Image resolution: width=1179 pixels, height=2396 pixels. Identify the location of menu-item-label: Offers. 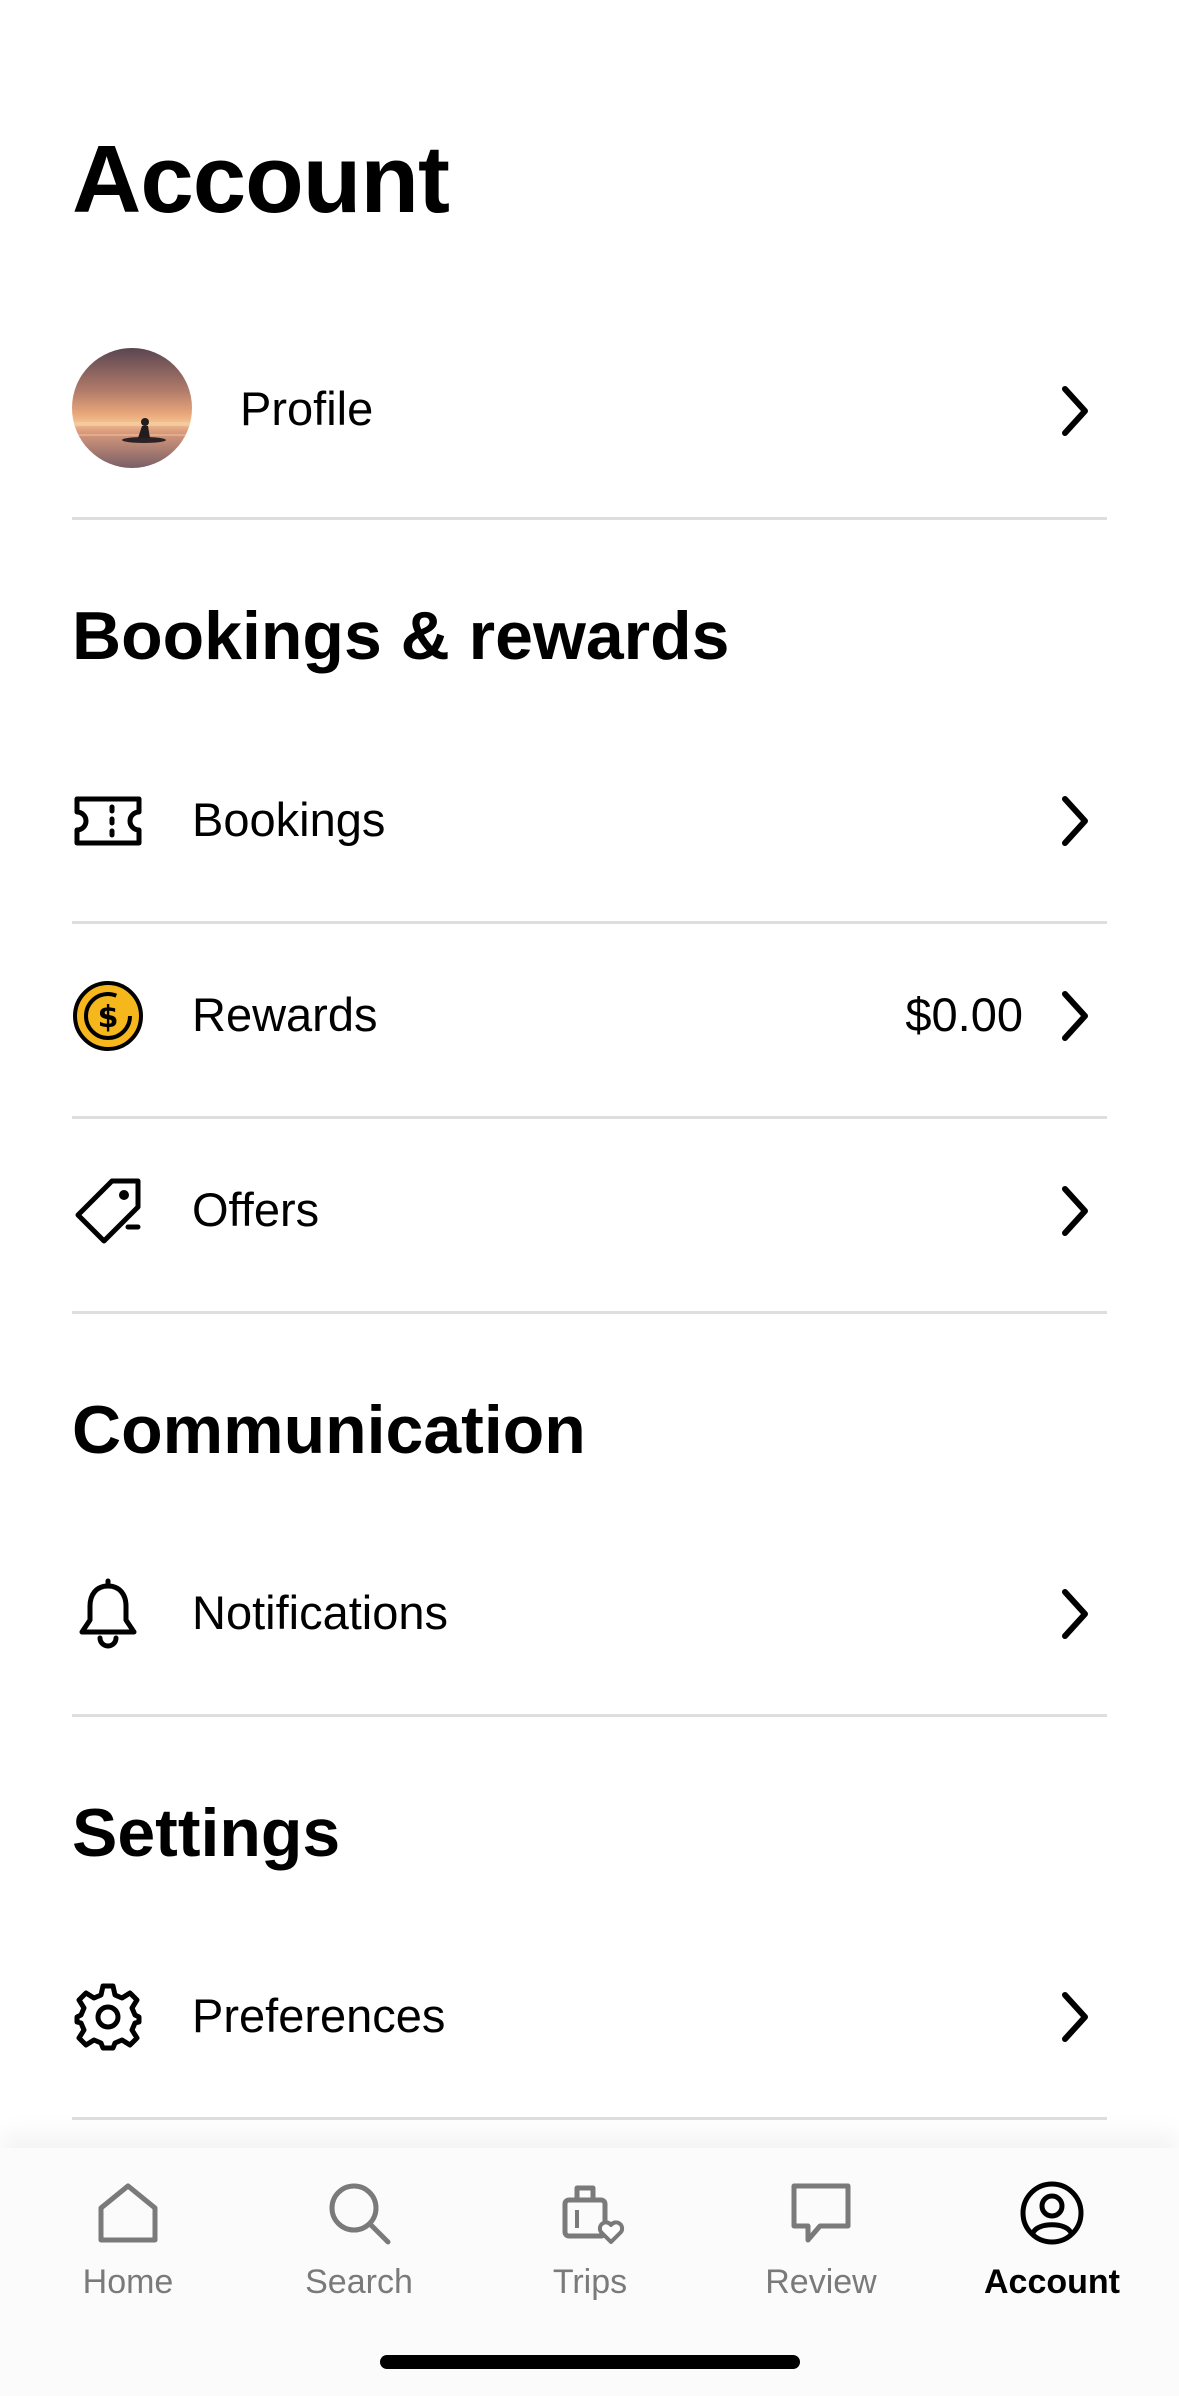
(256, 1209).